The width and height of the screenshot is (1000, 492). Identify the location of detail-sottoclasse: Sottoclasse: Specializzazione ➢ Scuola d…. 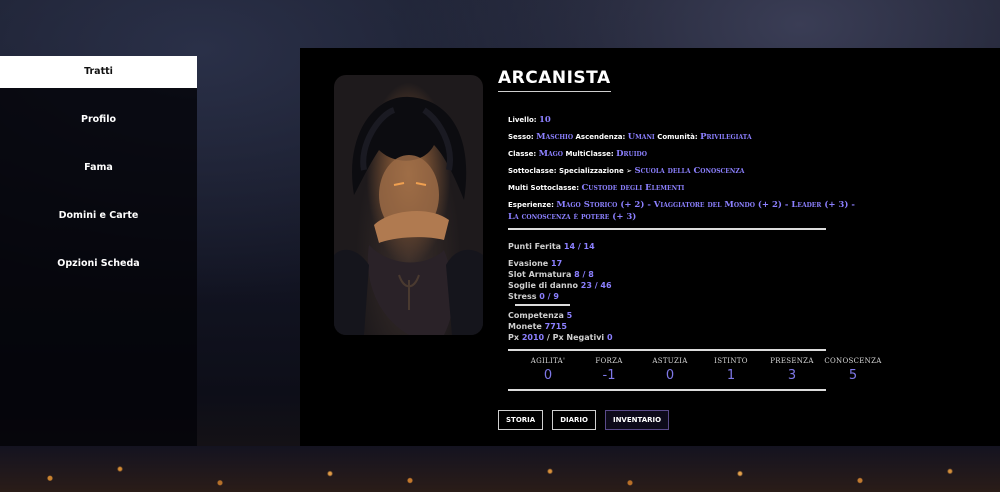
(688, 171).